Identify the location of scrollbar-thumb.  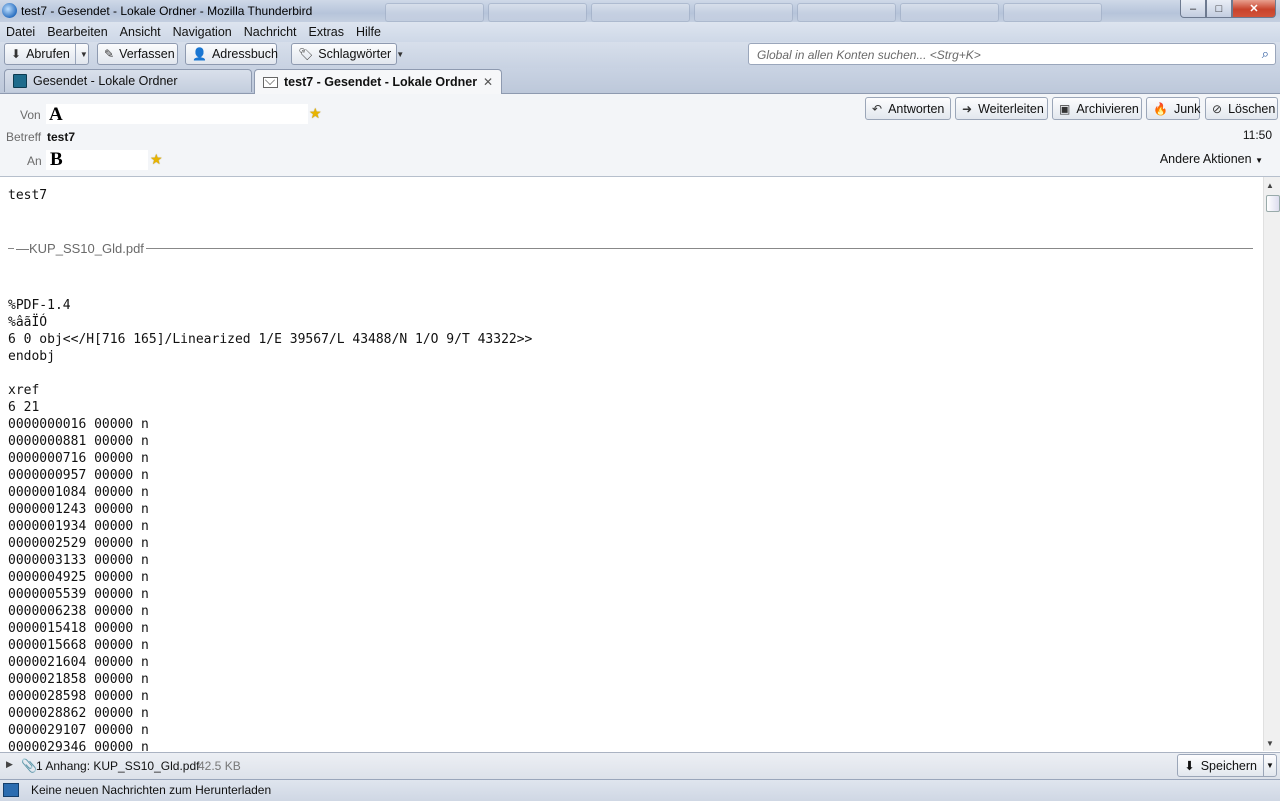
(1273, 203).